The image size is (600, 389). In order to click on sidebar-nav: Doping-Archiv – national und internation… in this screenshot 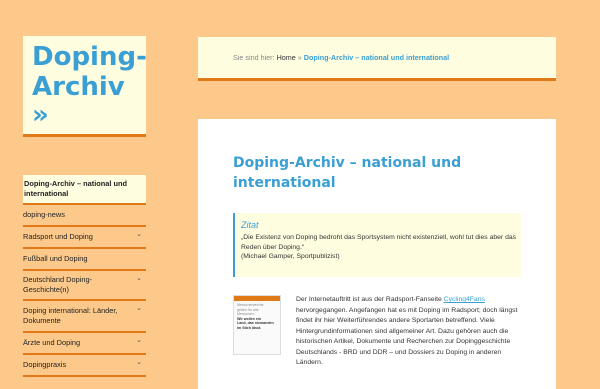, I will do `click(84, 276)`.